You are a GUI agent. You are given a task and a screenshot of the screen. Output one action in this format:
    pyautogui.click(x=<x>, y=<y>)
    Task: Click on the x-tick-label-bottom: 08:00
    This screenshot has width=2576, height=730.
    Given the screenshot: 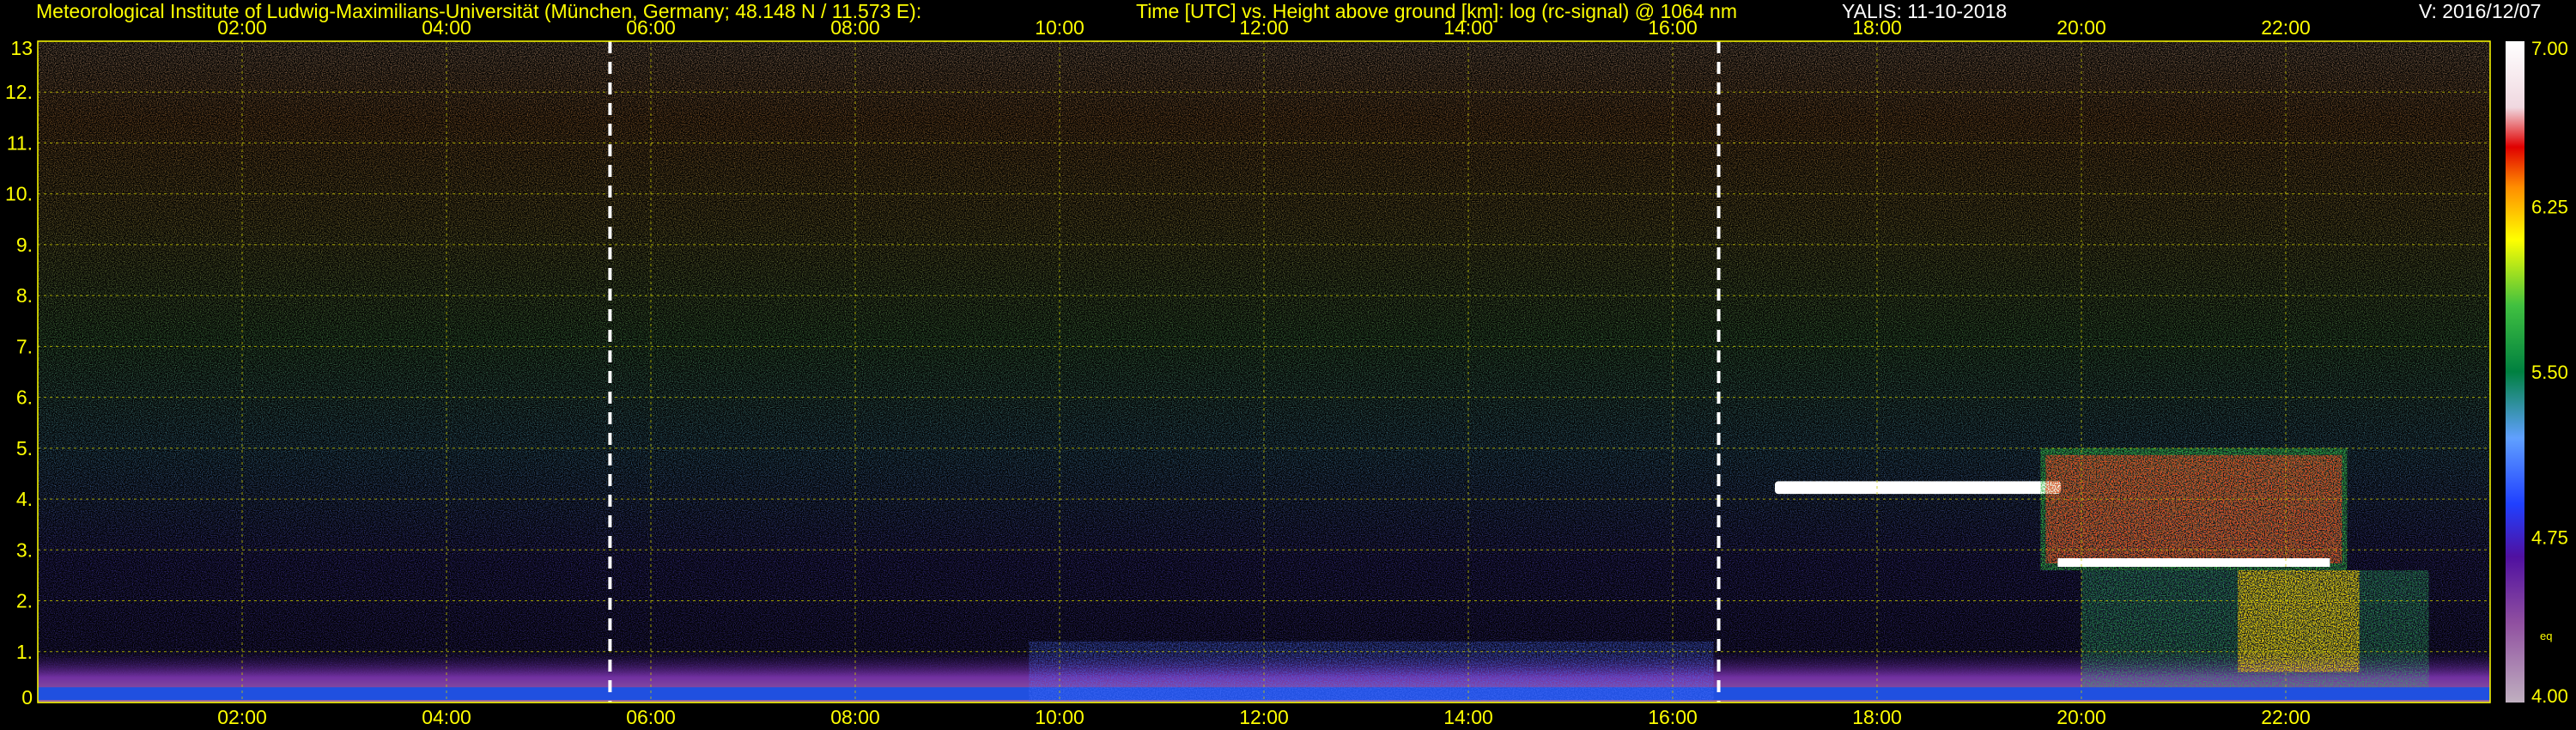 What is the action you would take?
    pyautogui.click(x=855, y=717)
    